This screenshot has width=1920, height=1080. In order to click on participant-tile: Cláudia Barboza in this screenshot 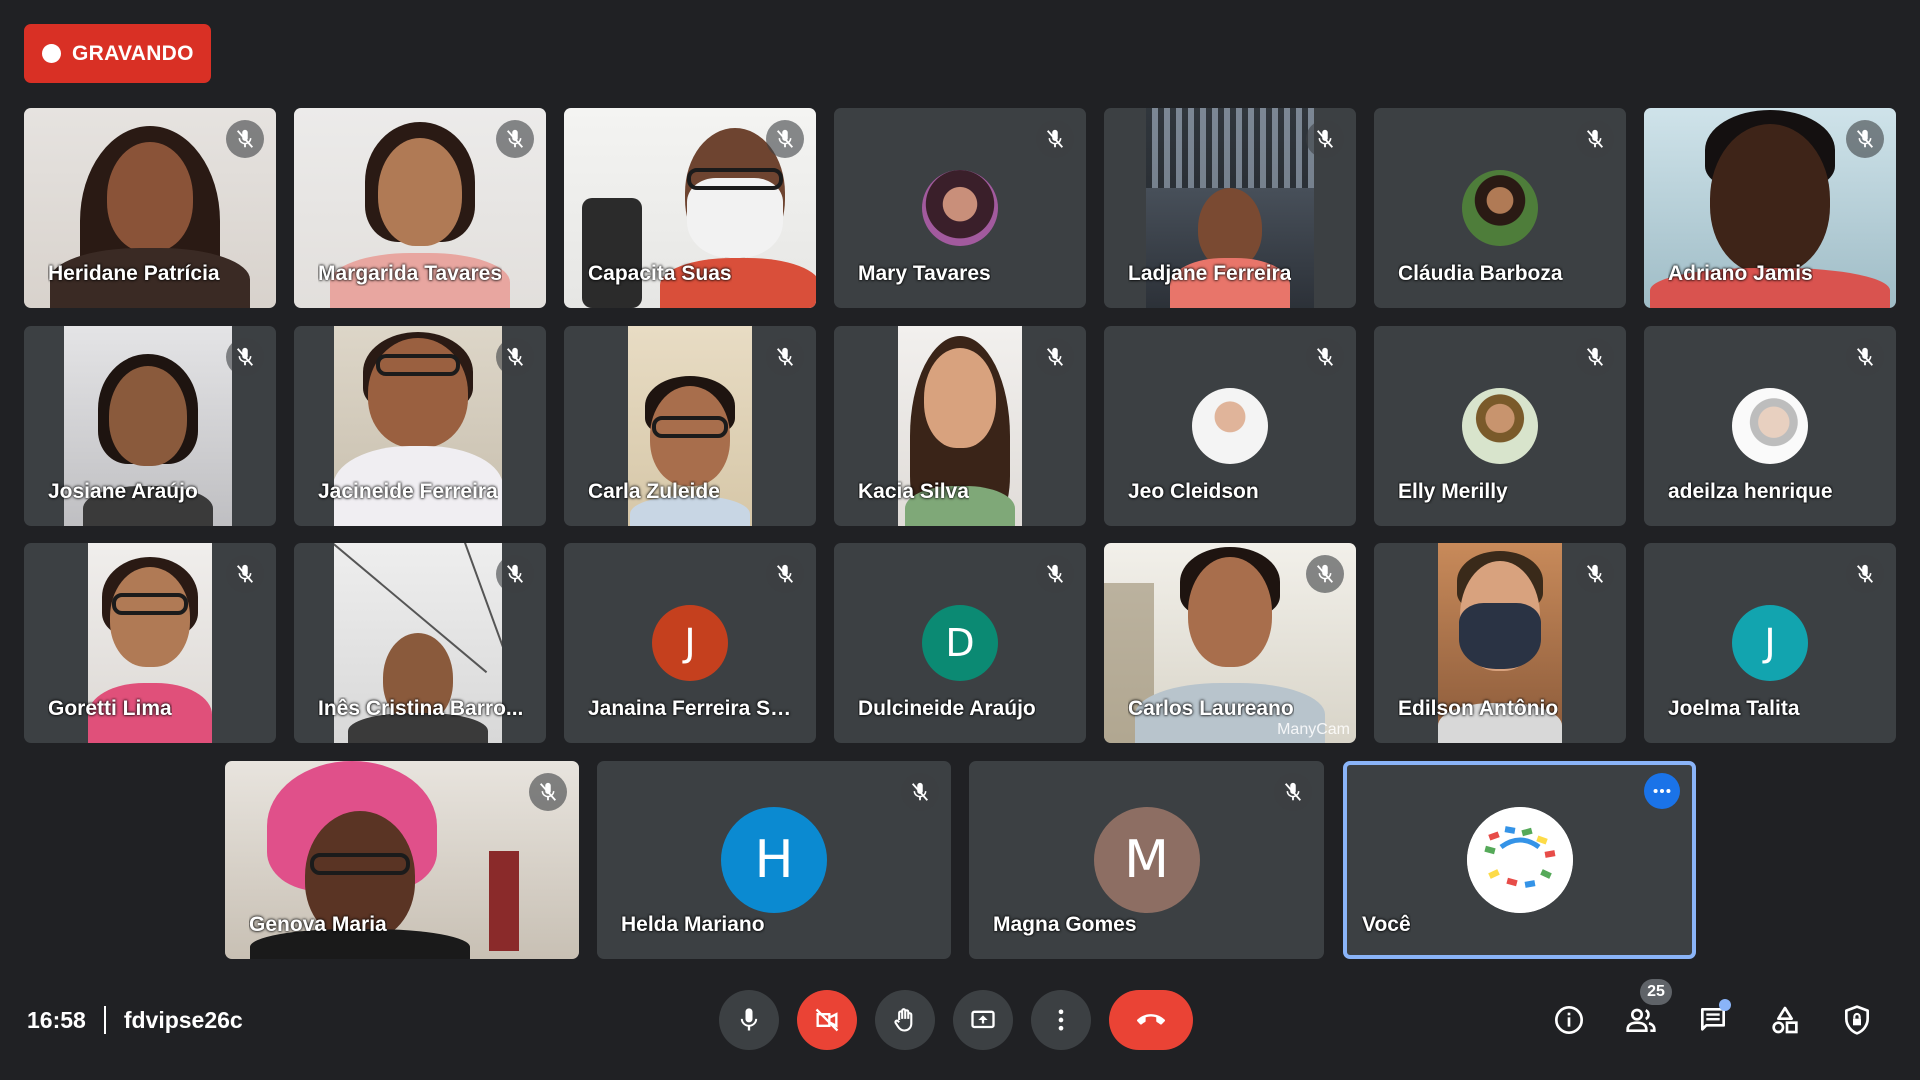, I will do `click(1500, 208)`.